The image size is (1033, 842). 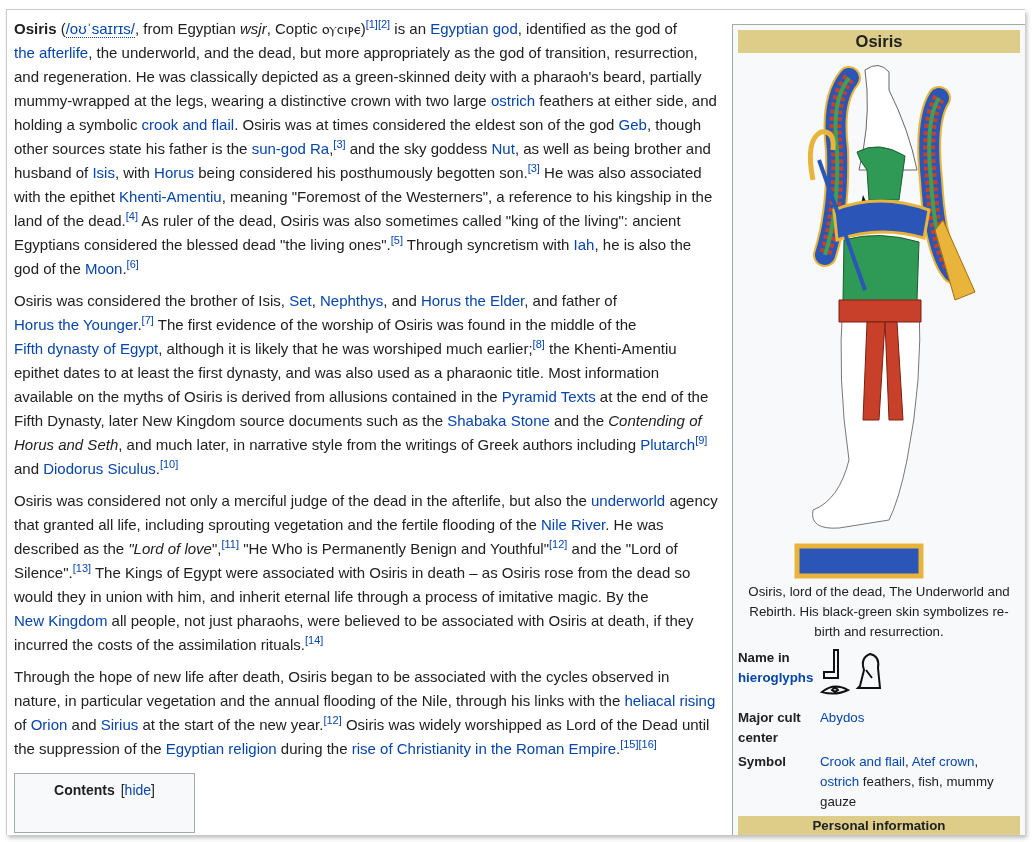 What do you see at coordinates (632, 124) in the screenshot?
I see `article-link: Geb` at bounding box center [632, 124].